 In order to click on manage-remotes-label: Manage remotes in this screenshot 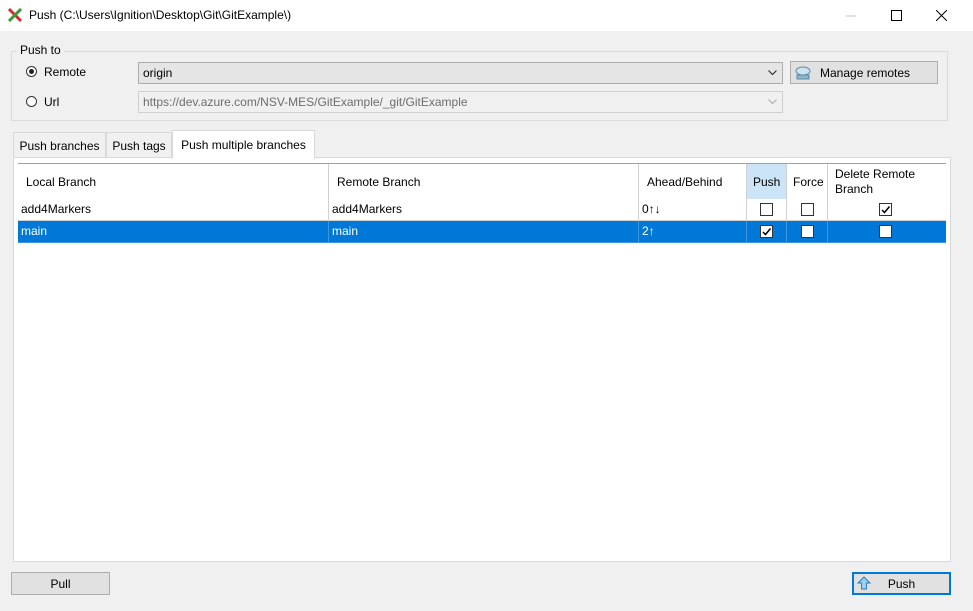, I will do `click(865, 72)`.